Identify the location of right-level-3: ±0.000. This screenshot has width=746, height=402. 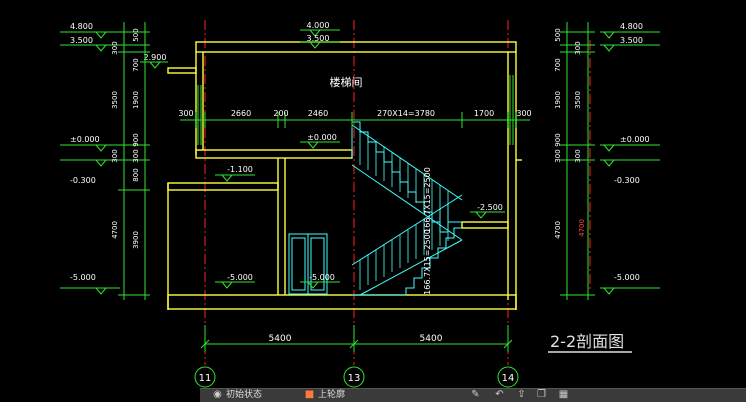
(635, 139).